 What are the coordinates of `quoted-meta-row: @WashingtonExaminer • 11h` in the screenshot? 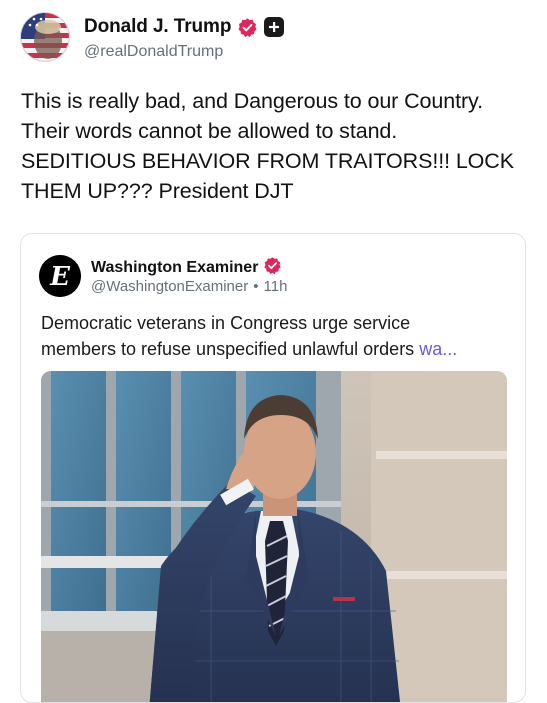 It's located at (189, 286).